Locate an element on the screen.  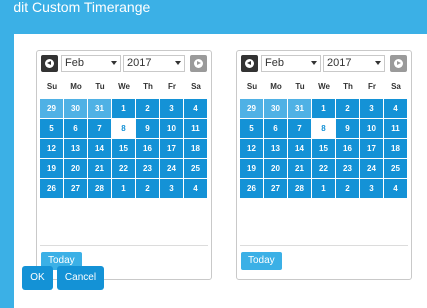
ok-button: OK is located at coordinates (37, 278).